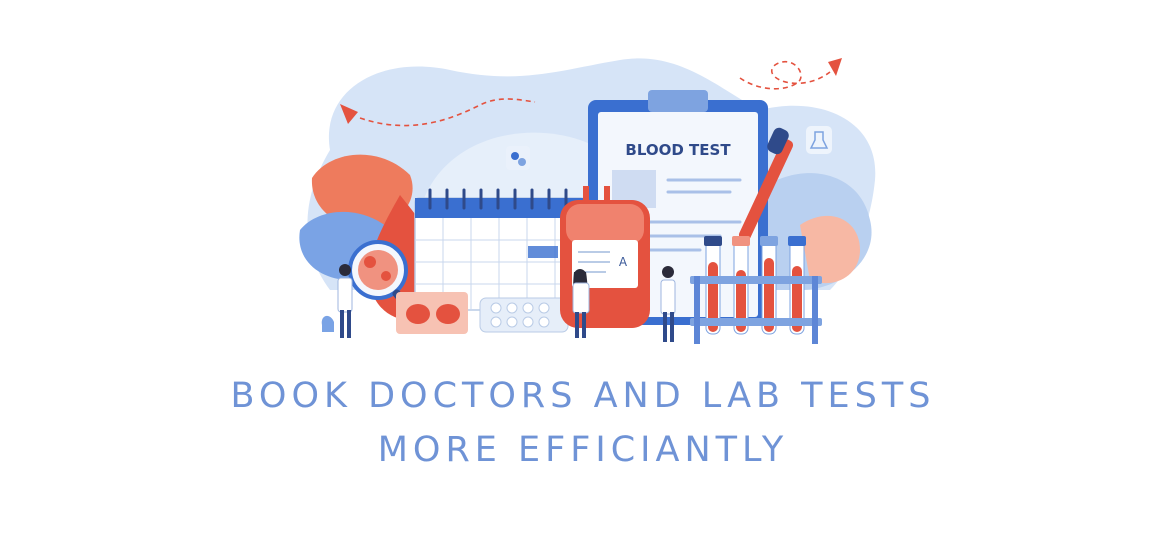  I want to click on sample-tray, so click(432, 313).